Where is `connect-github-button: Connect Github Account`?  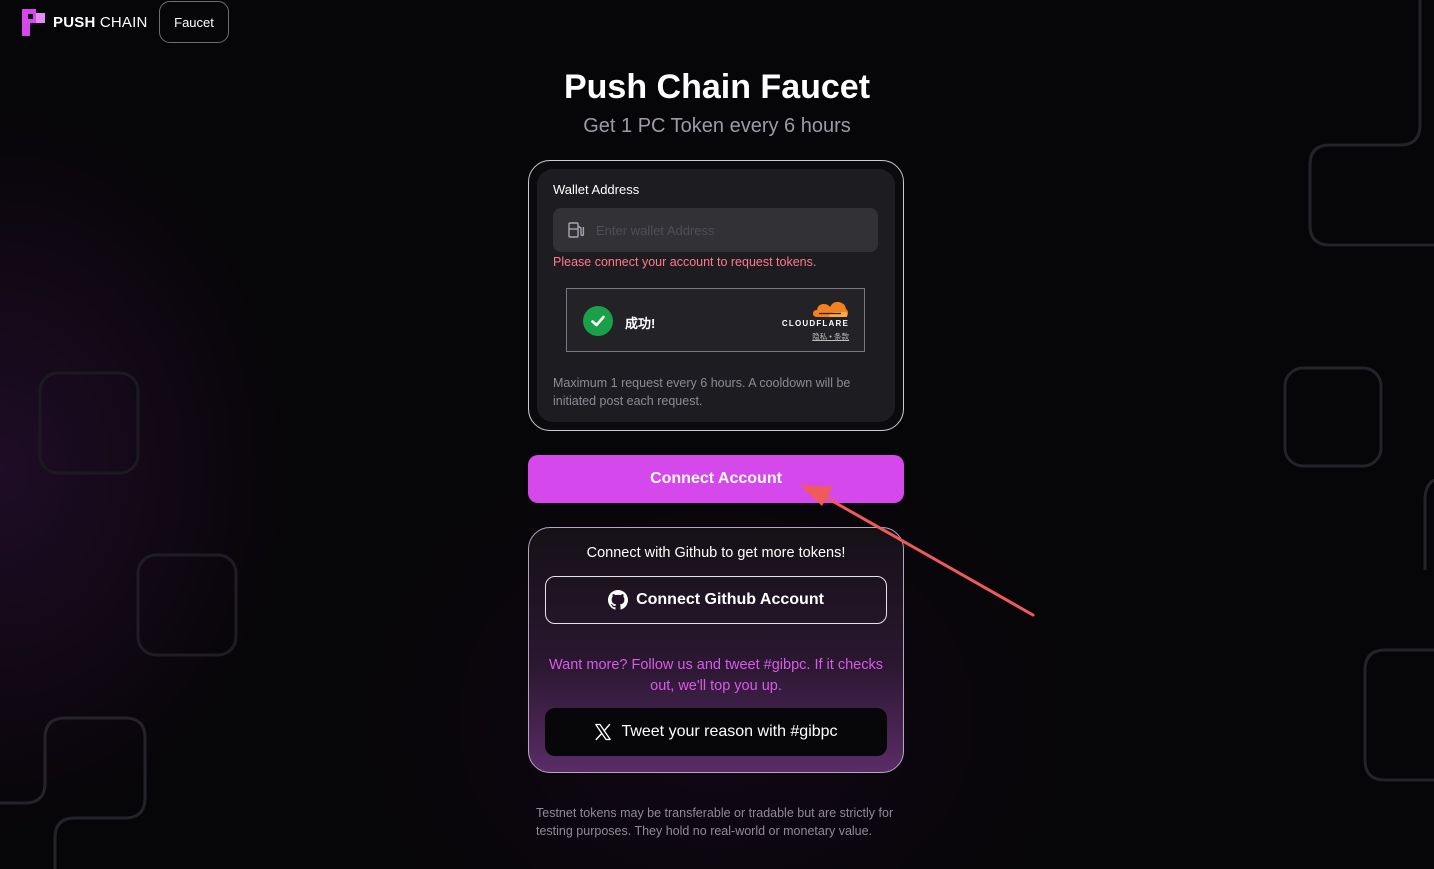 connect-github-button: Connect Github Account is located at coordinates (716, 600).